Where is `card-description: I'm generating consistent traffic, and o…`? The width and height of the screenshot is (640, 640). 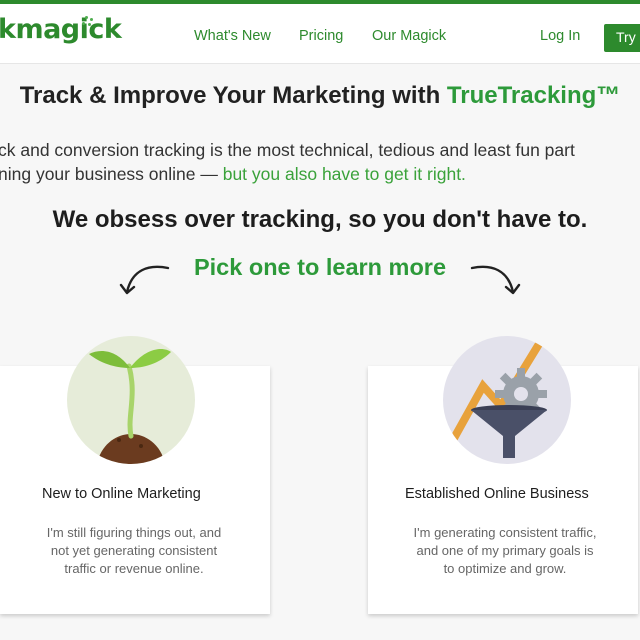 card-description: I'm generating consistent traffic, and o… is located at coordinates (505, 551).